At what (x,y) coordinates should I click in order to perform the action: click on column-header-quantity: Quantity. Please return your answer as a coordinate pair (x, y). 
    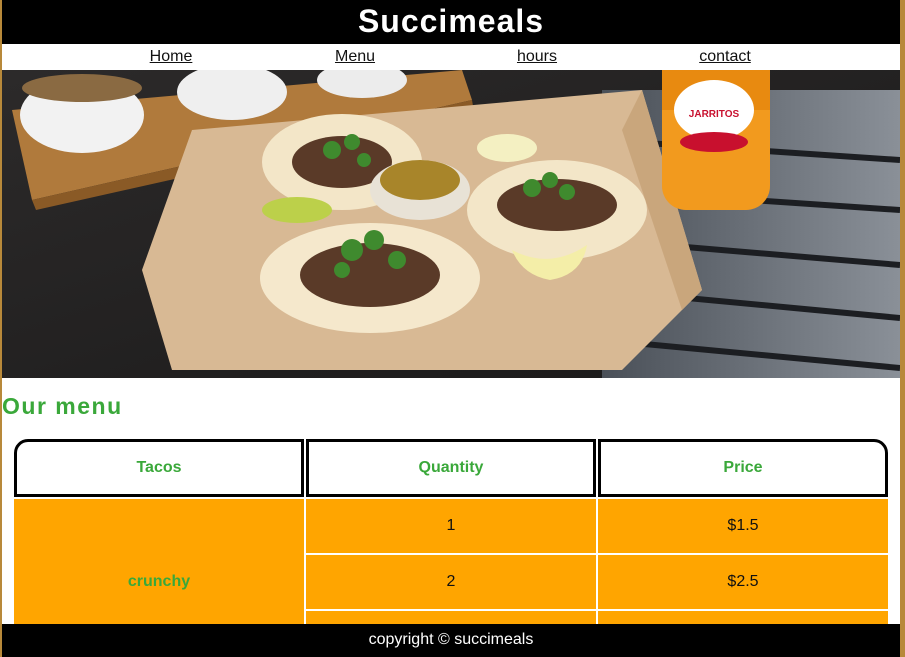
    Looking at the image, I should click on (451, 468).